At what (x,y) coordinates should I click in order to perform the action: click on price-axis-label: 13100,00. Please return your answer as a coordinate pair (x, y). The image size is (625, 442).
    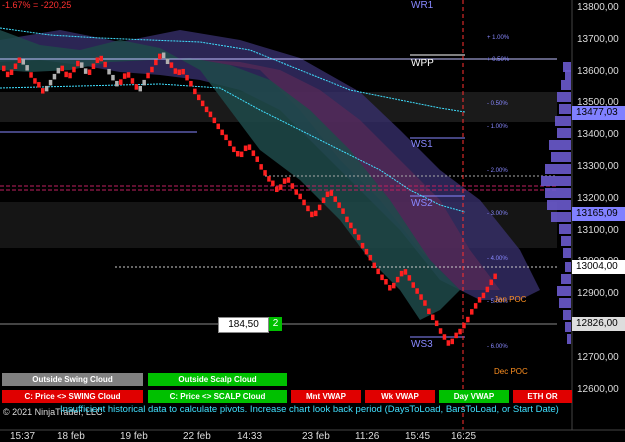
    Looking at the image, I should click on (598, 230).